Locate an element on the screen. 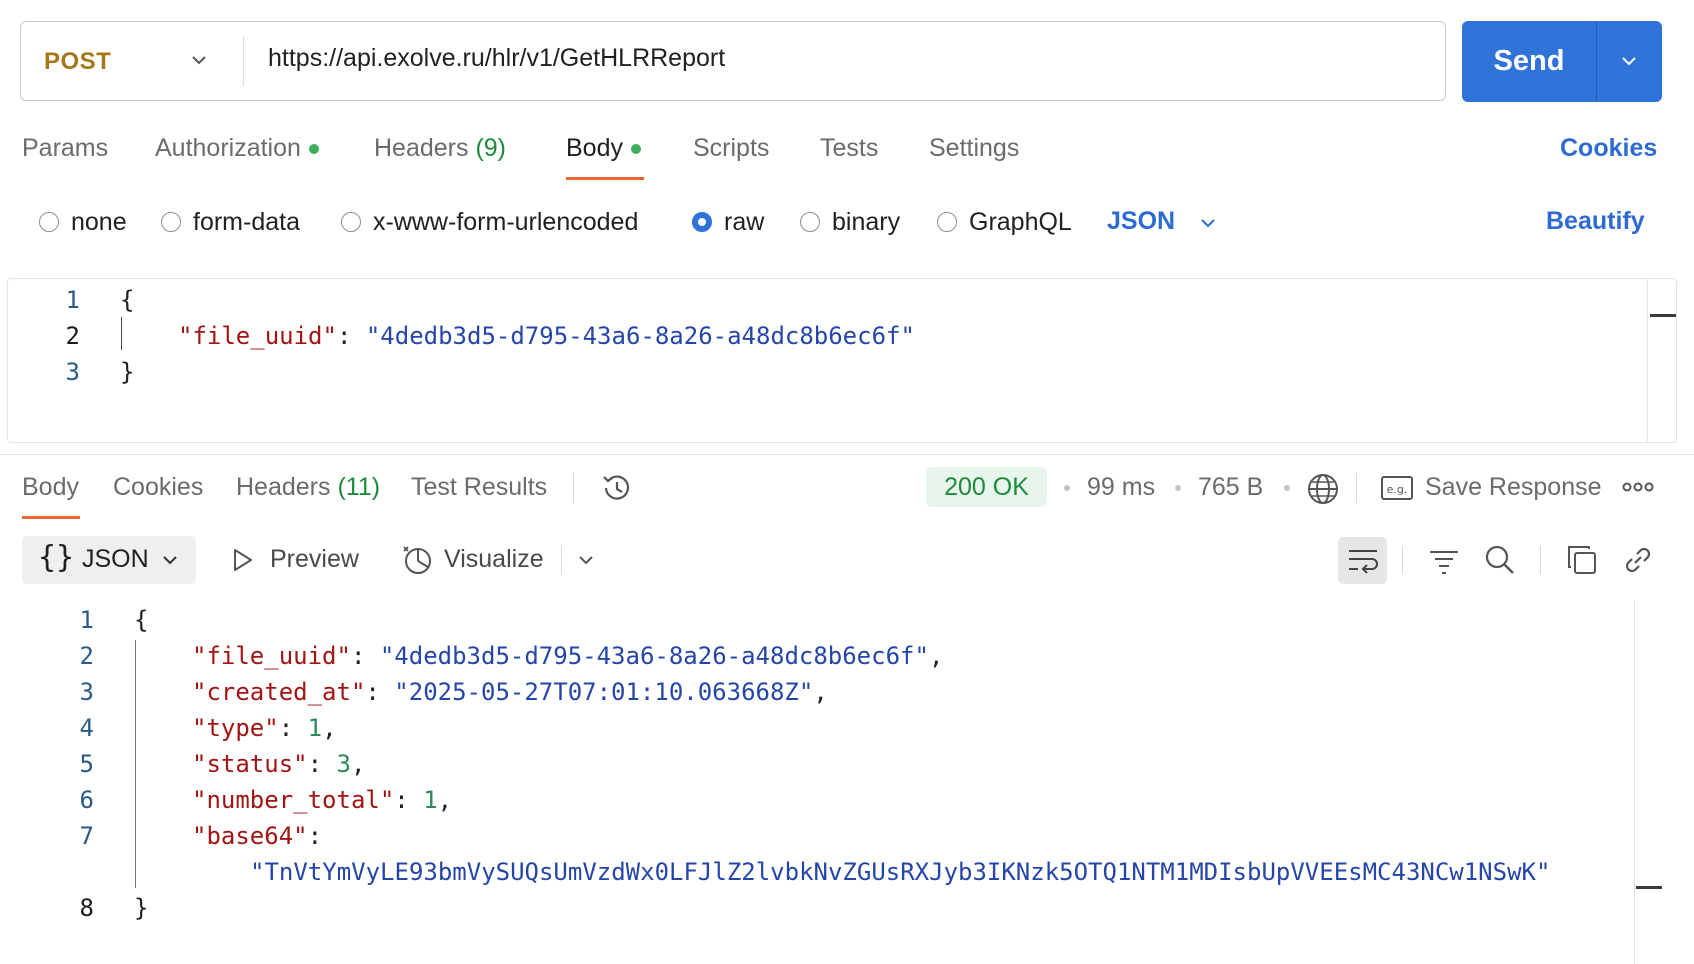  radio-binary: binary is located at coordinates (850, 222).